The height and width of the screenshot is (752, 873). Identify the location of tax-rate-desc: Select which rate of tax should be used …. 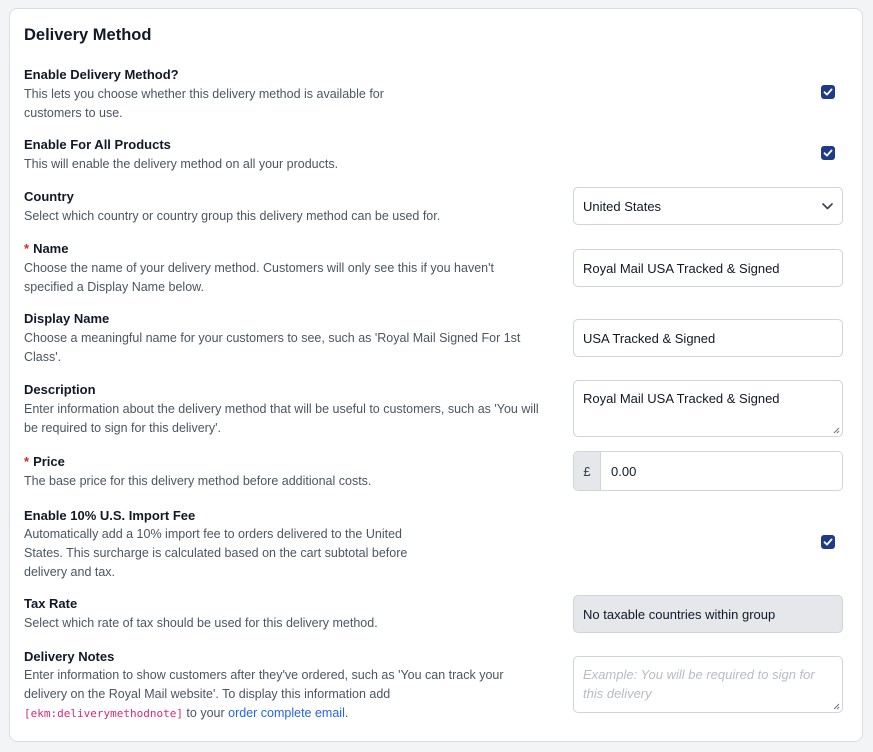
(201, 623).